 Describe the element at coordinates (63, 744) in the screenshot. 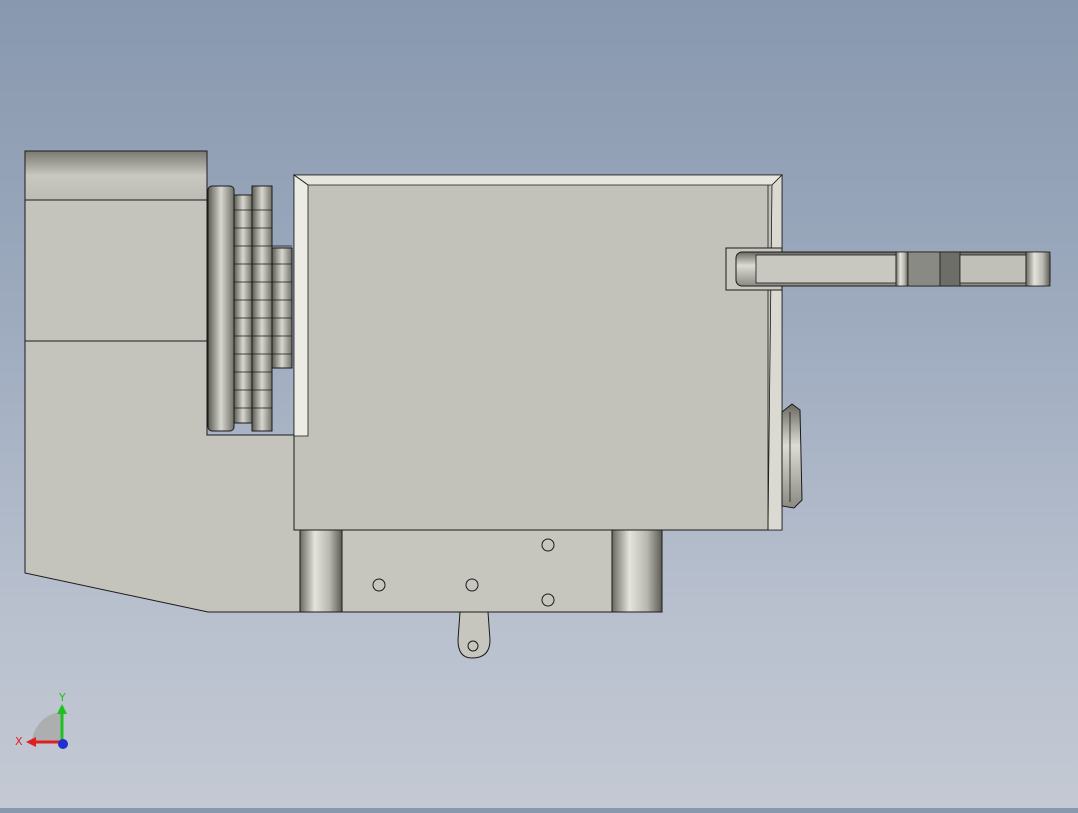

I see `z-axis-dot` at that location.